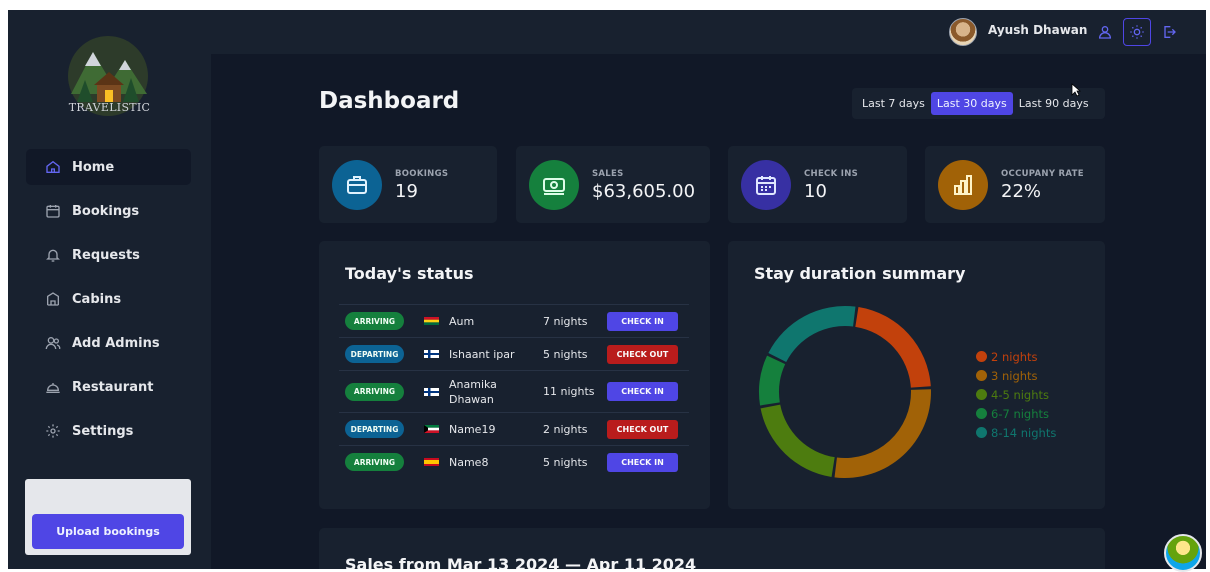 Image resolution: width=1210 pixels, height=572 pixels. I want to click on sidebar-item-label: Settings, so click(103, 431).